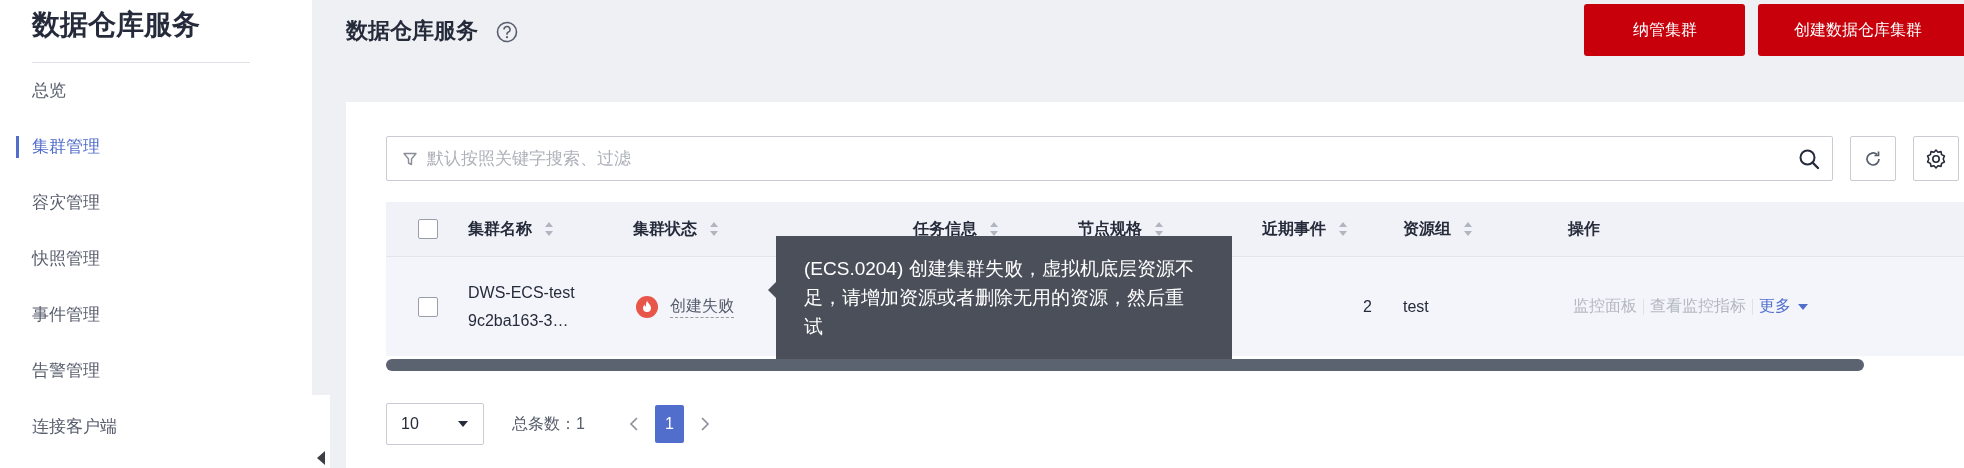 This screenshot has width=1964, height=468. I want to click on total-count: 总条数：1, so click(548, 423).